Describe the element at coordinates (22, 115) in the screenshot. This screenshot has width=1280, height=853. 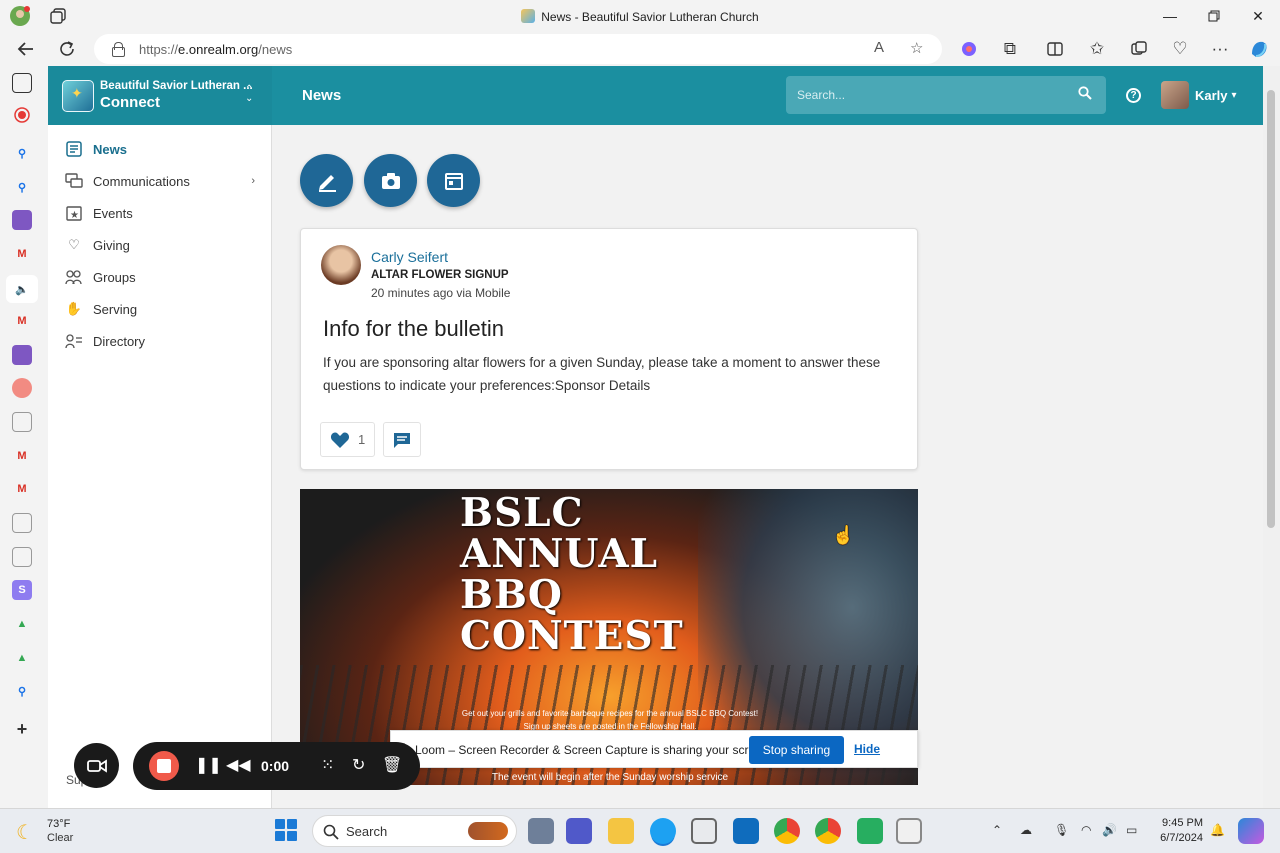
I see `record-icon` at that location.